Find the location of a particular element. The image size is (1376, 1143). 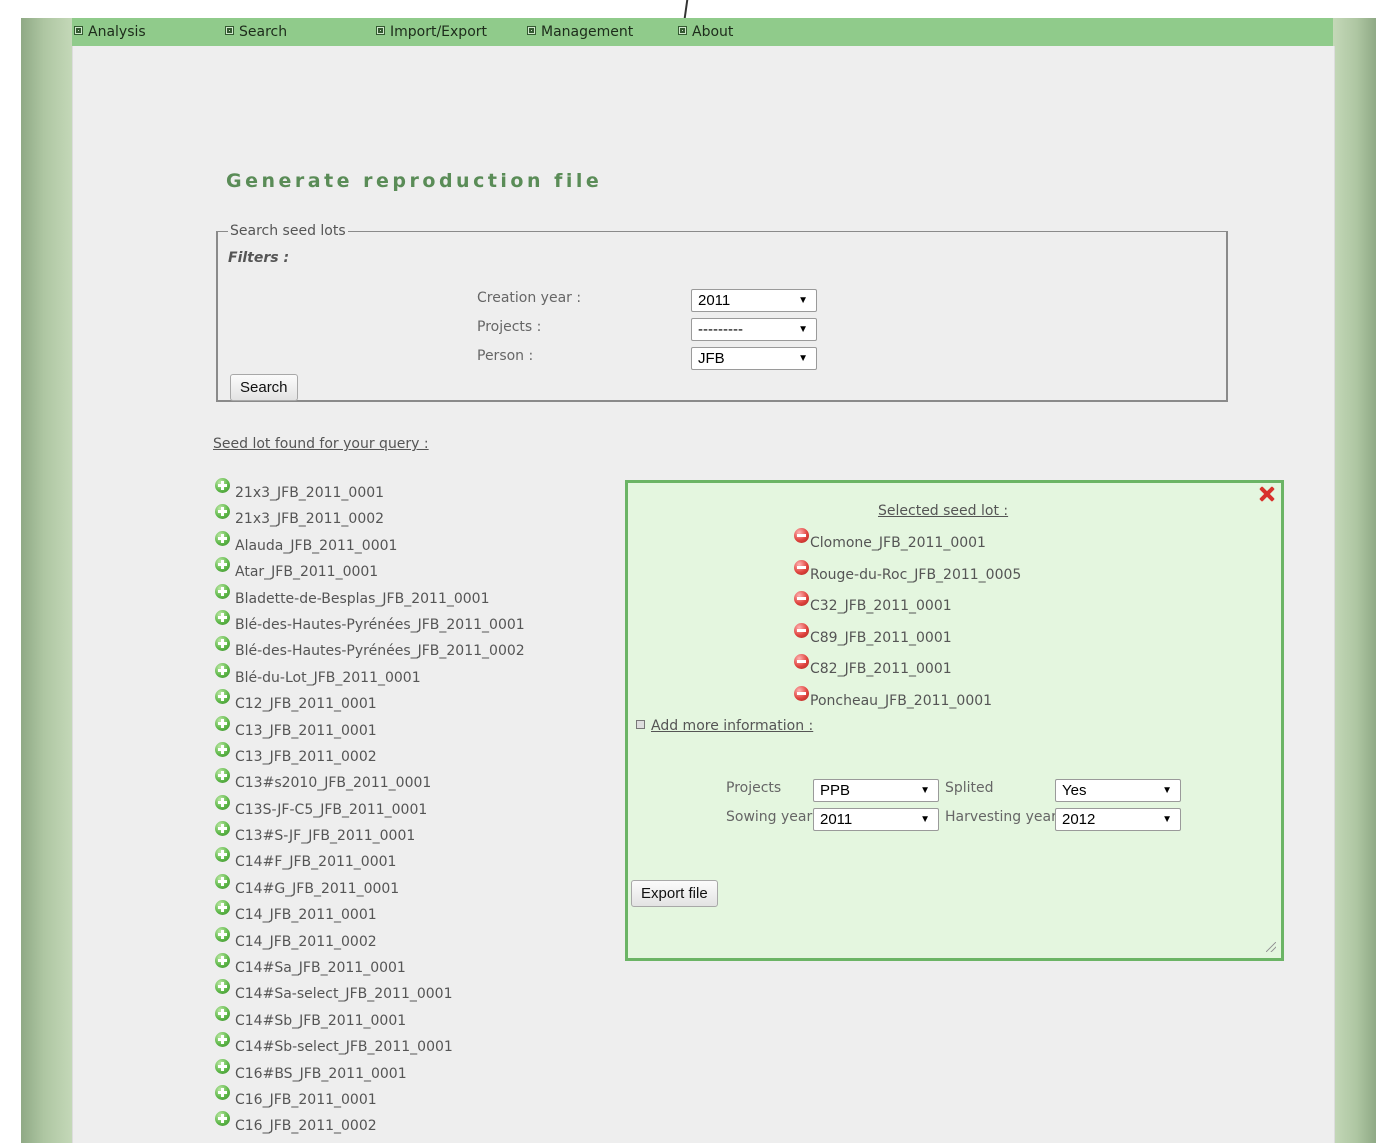

menu-item-label: Search is located at coordinates (263, 32).